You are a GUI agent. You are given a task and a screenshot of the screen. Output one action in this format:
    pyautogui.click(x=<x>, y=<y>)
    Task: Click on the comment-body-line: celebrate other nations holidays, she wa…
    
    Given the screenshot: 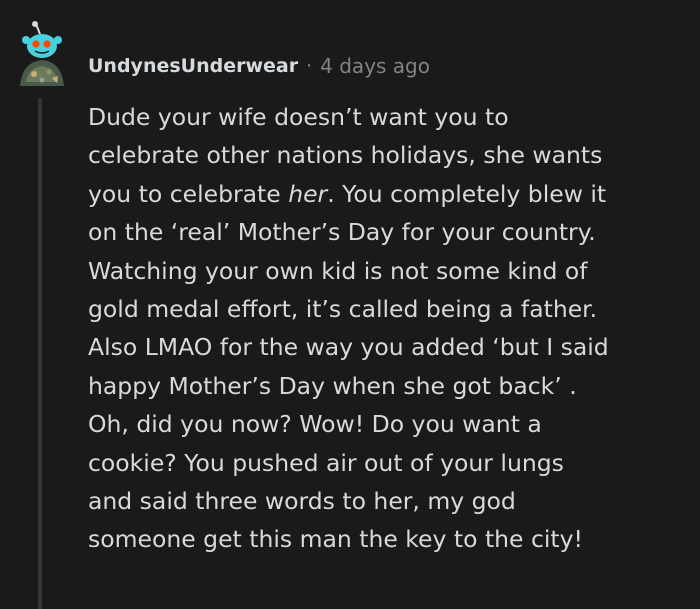 What is the action you would take?
    pyautogui.click(x=345, y=155)
    